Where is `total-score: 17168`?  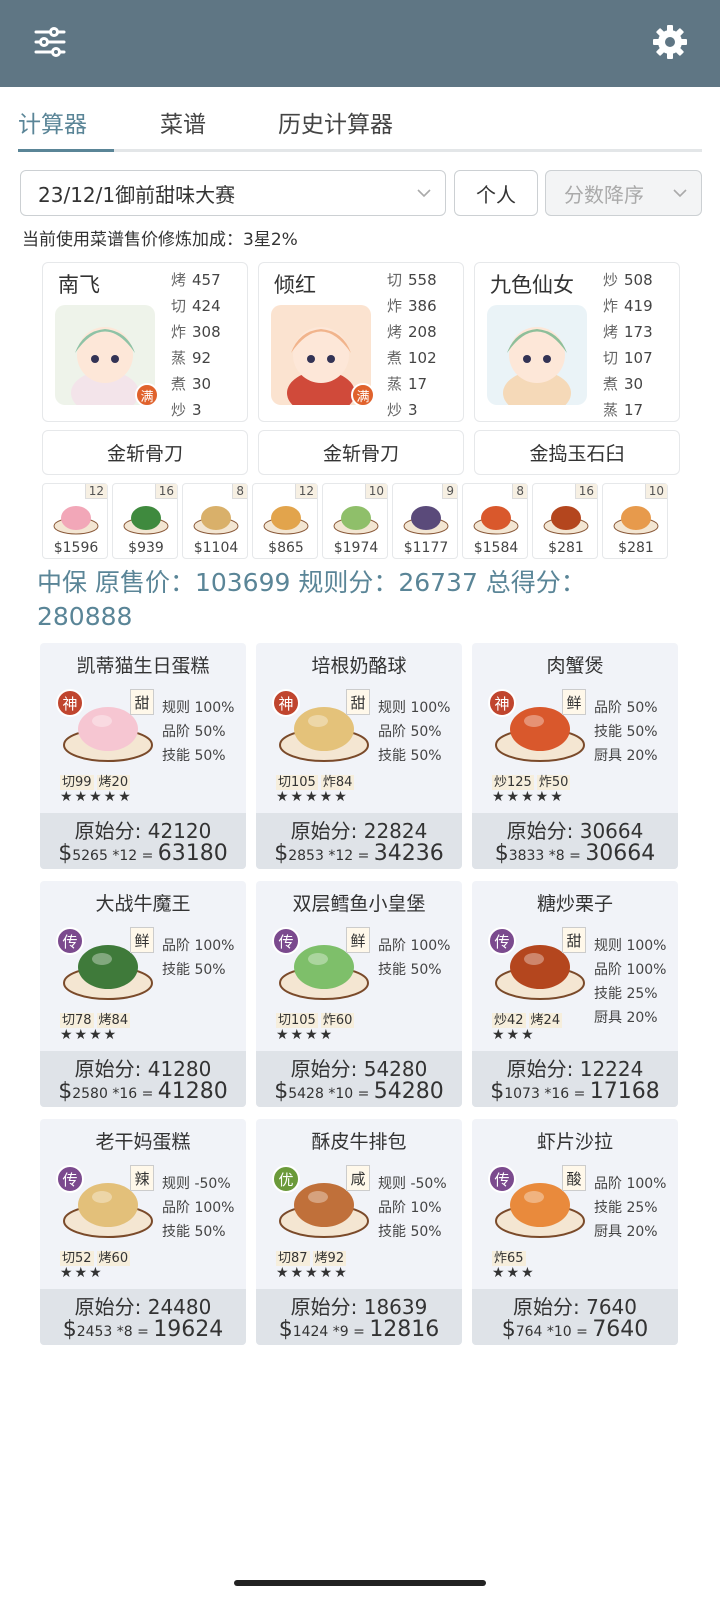 total-score: 17168 is located at coordinates (624, 1091).